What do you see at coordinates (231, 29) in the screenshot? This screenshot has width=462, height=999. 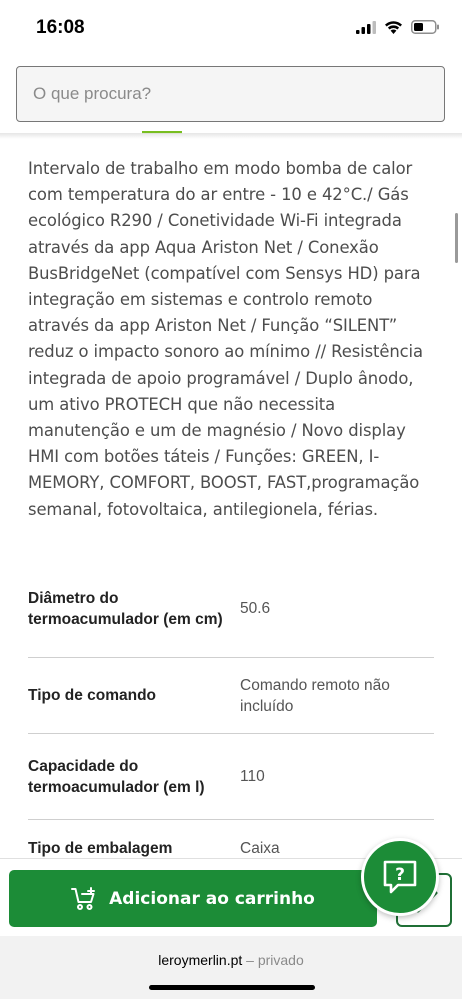 I see `status-bar: 16:08` at bounding box center [231, 29].